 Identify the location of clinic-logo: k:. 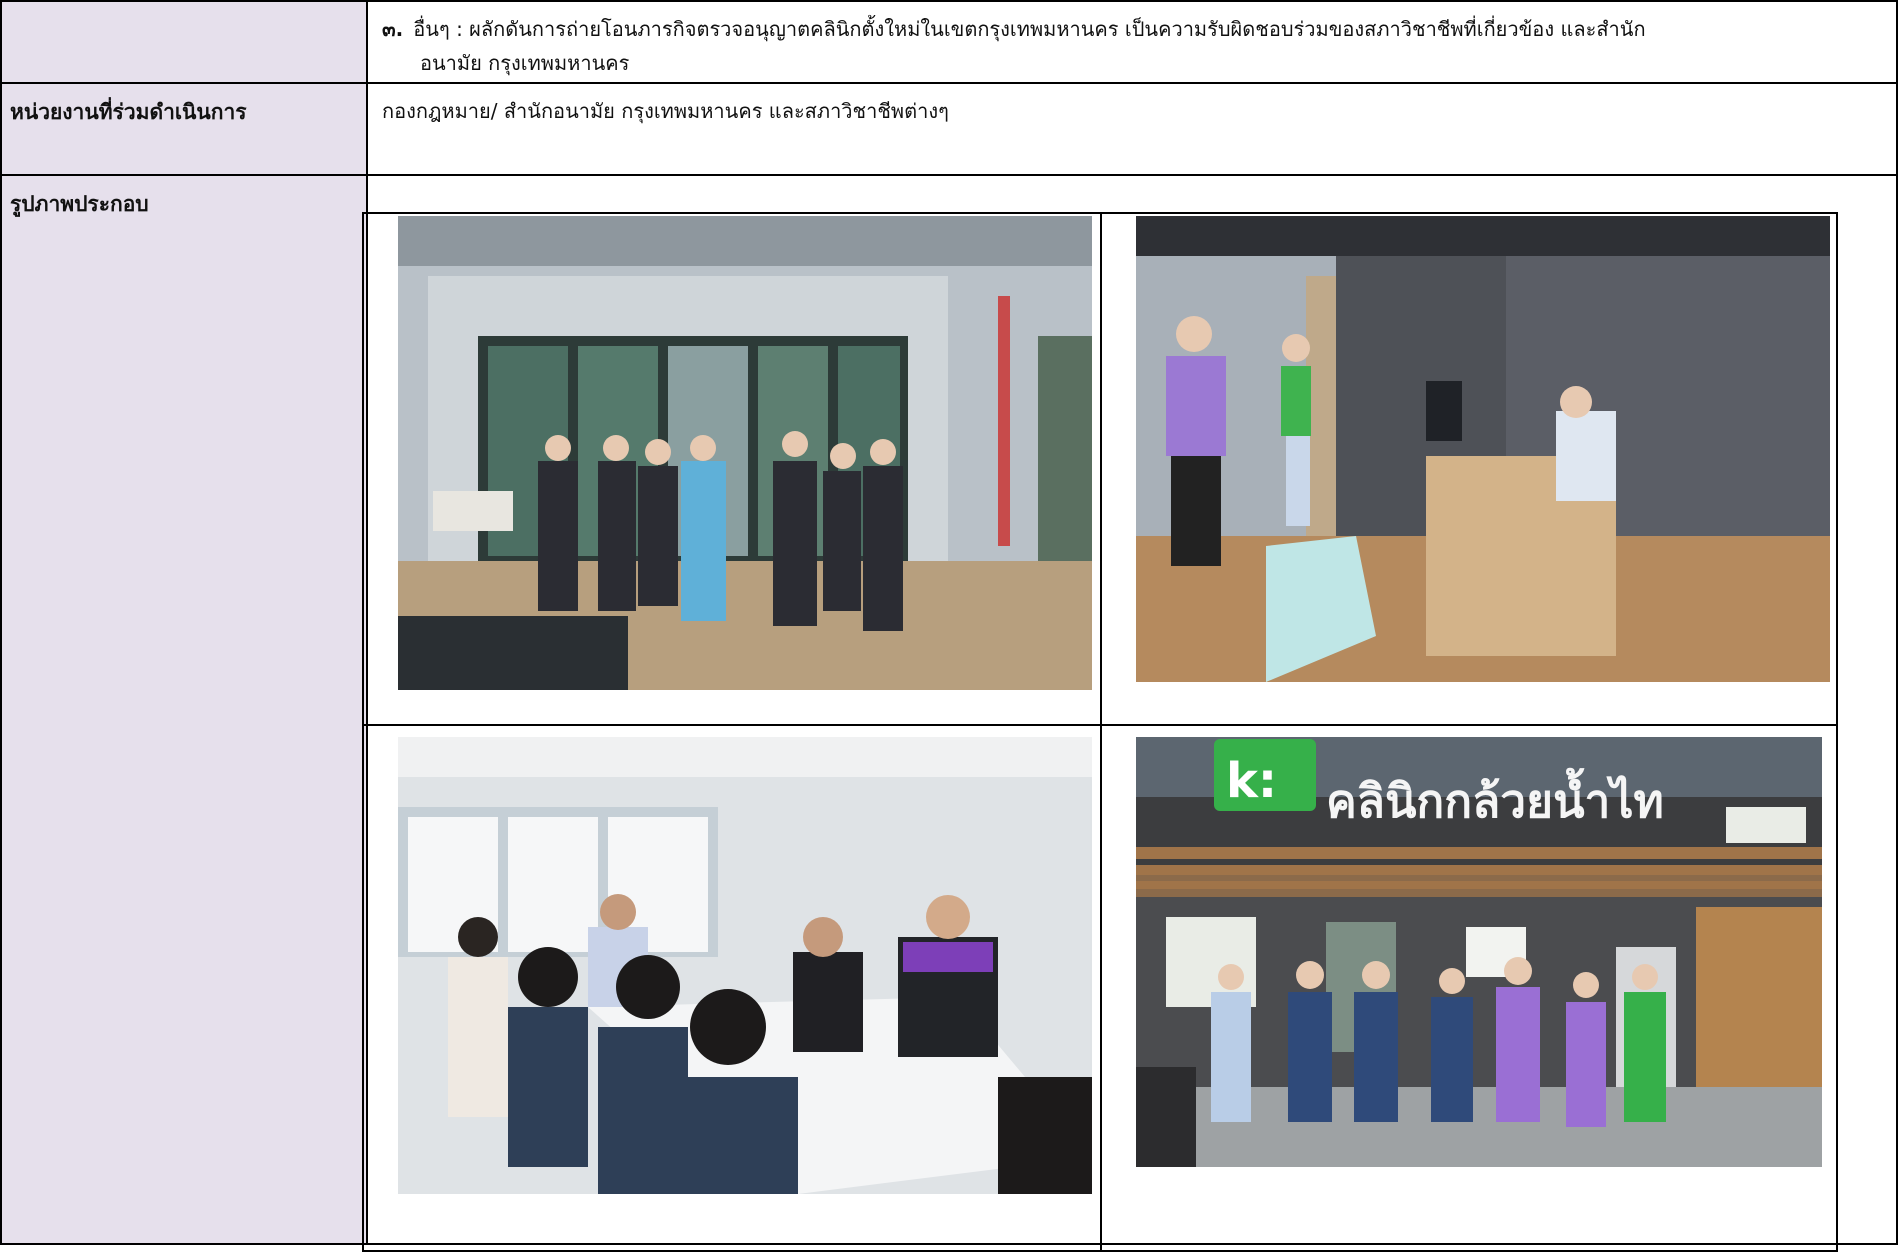
(1251, 781).